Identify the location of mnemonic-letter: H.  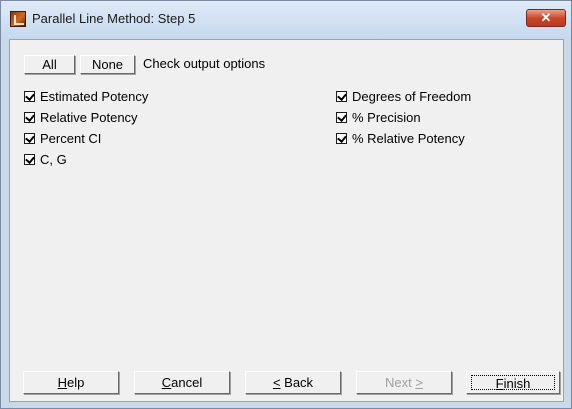
(62, 382).